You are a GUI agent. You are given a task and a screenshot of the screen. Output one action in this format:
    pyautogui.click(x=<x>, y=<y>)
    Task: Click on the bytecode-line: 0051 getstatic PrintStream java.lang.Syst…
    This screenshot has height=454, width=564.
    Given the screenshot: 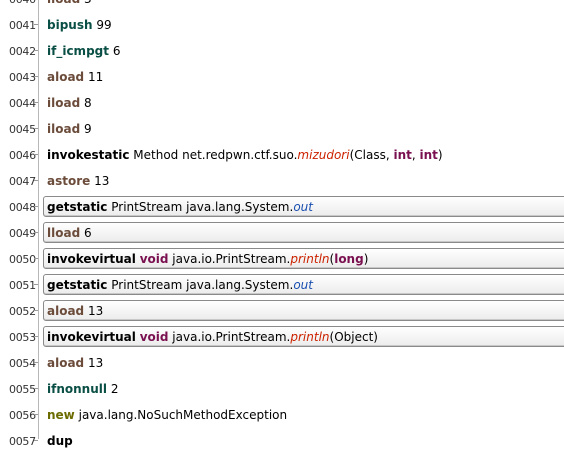 What is the action you would take?
    pyautogui.click(x=282, y=285)
    